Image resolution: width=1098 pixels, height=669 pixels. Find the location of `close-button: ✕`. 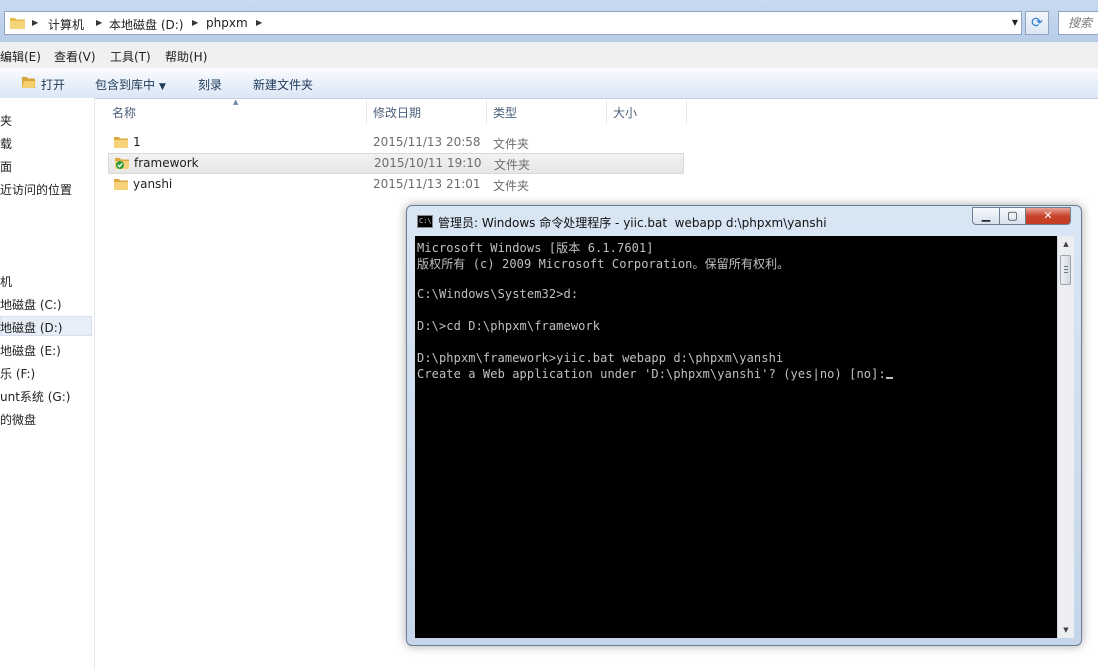

close-button: ✕ is located at coordinates (1048, 216).